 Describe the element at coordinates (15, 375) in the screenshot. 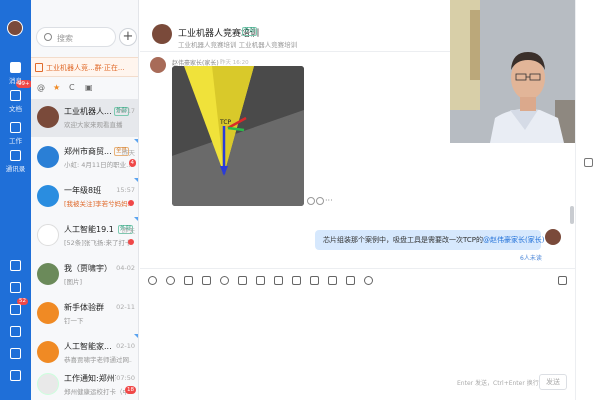

I see `settings-icon` at that location.